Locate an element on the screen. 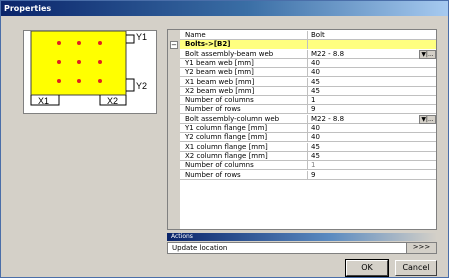 This screenshot has width=449, height=278. property-name: X2 column flange [mm] is located at coordinates (244, 156).